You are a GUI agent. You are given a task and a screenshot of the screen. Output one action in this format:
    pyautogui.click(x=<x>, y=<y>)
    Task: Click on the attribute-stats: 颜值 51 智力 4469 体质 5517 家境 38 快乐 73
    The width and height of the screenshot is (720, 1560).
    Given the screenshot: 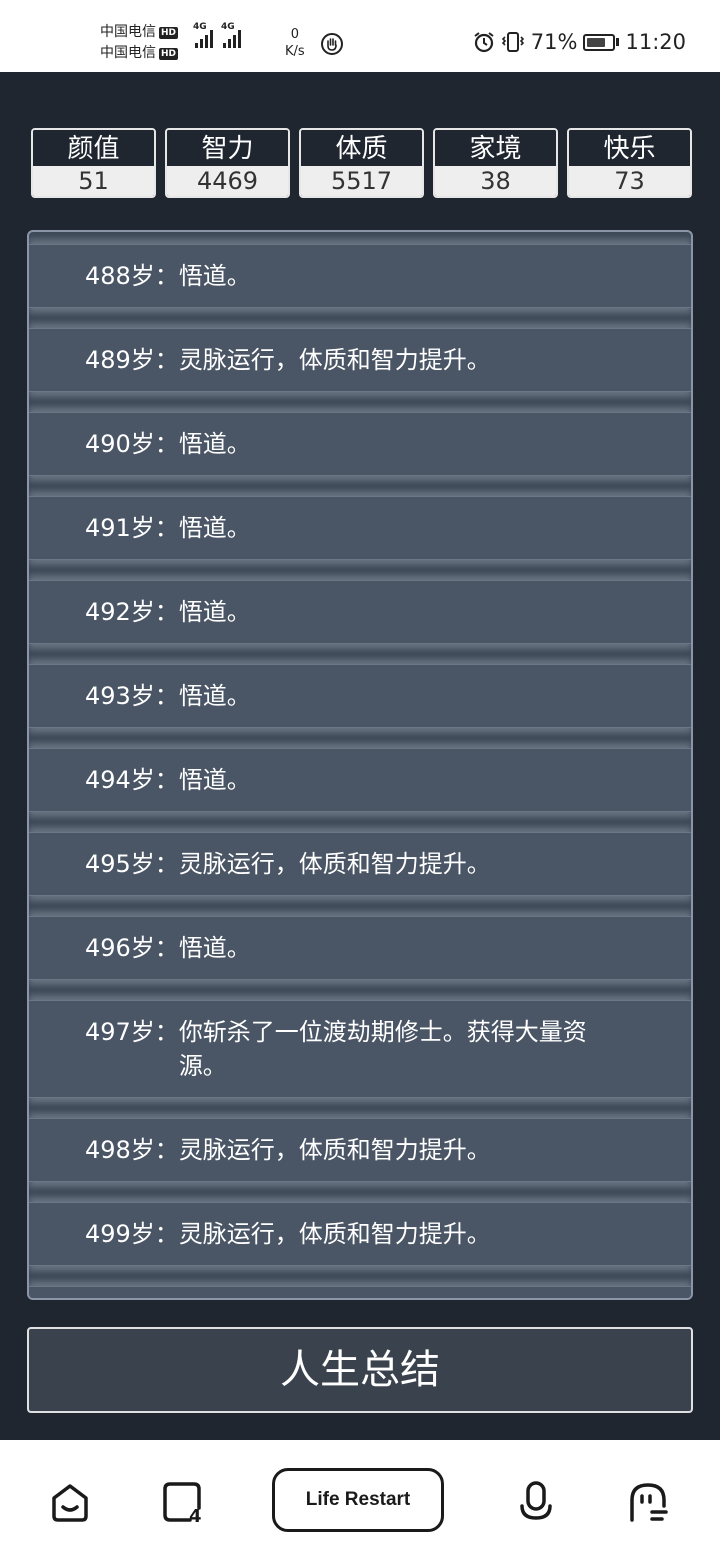 What is the action you would take?
    pyautogui.click(x=361, y=163)
    